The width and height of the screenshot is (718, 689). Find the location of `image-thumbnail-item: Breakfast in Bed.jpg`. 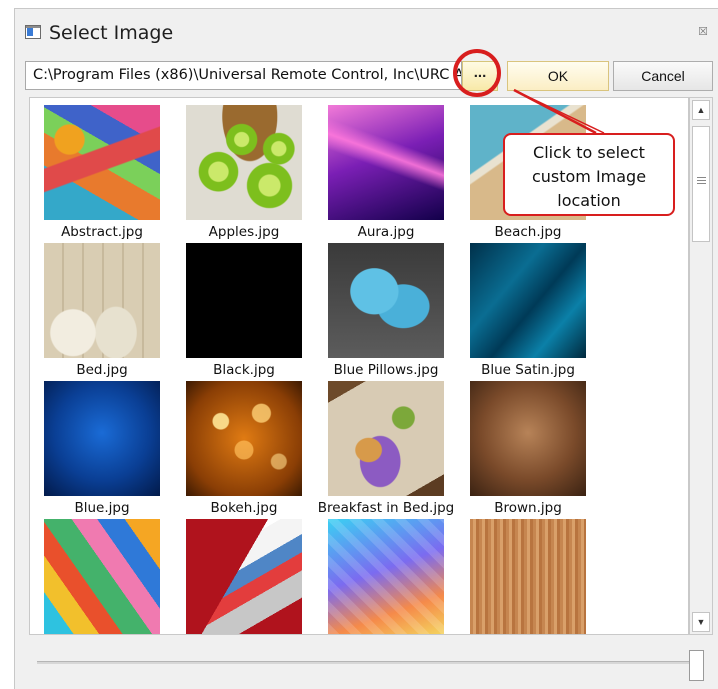

image-thumbnail-item: Breakfast in Bed.jpg is located at coordinates (384, 447).